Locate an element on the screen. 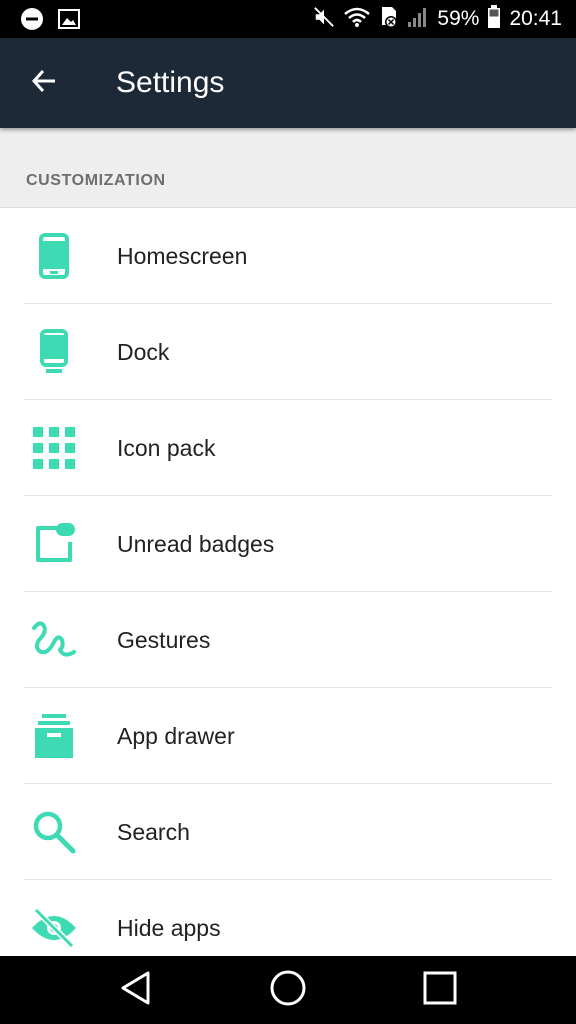 The height and width of the screenshot is (1024, 576). arrow-left-icon is located at coordinates (44, 83).